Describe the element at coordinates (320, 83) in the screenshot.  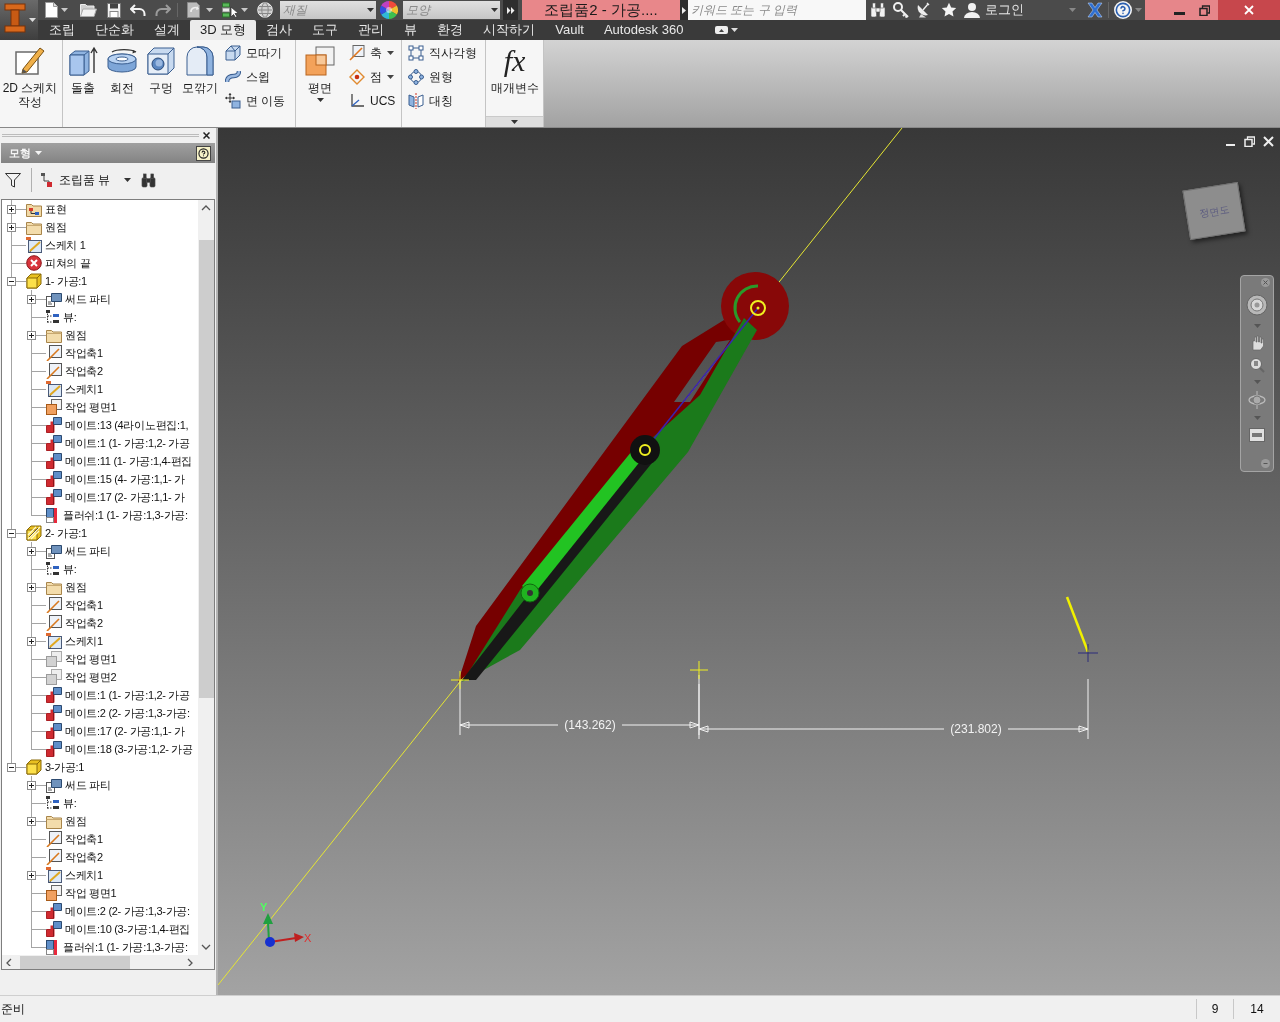
I see `ribbon-button: 평면` at that location.